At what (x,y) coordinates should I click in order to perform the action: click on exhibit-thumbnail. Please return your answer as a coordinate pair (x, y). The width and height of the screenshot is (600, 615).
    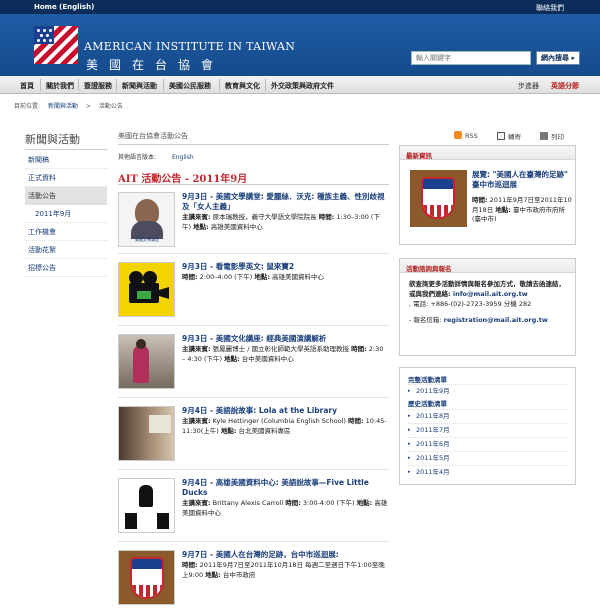
    Looking at the image, I should click on (438, 198).